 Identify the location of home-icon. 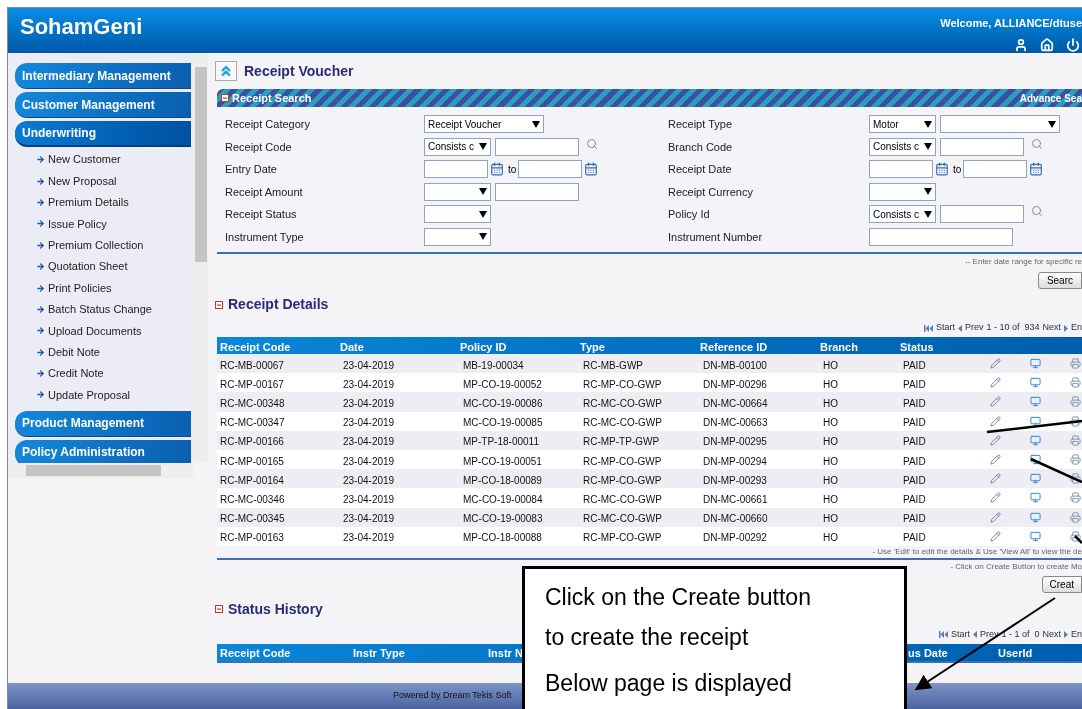
(1047, 44).